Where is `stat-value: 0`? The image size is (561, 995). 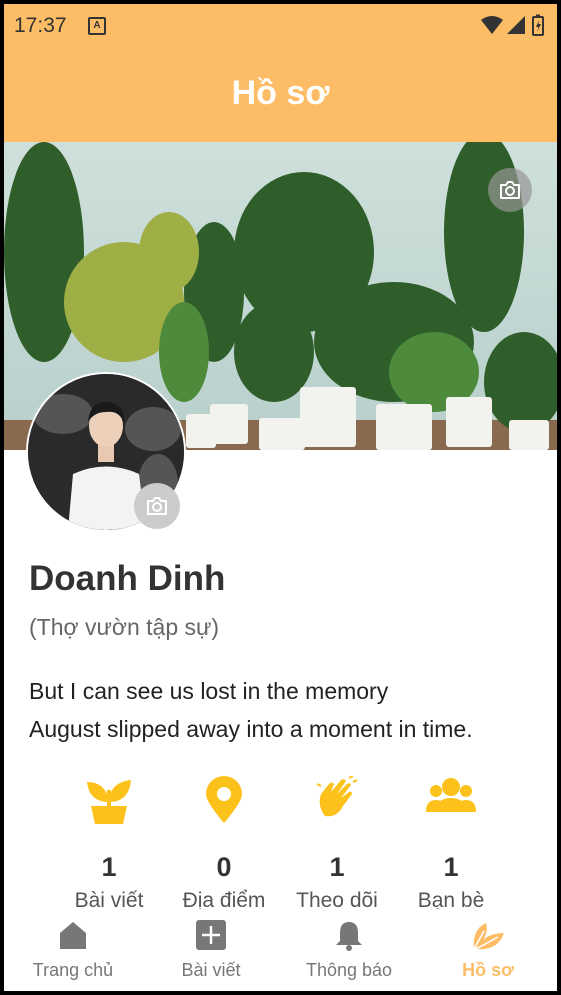
stat-value: 0 is located at coordinates (224, 867).